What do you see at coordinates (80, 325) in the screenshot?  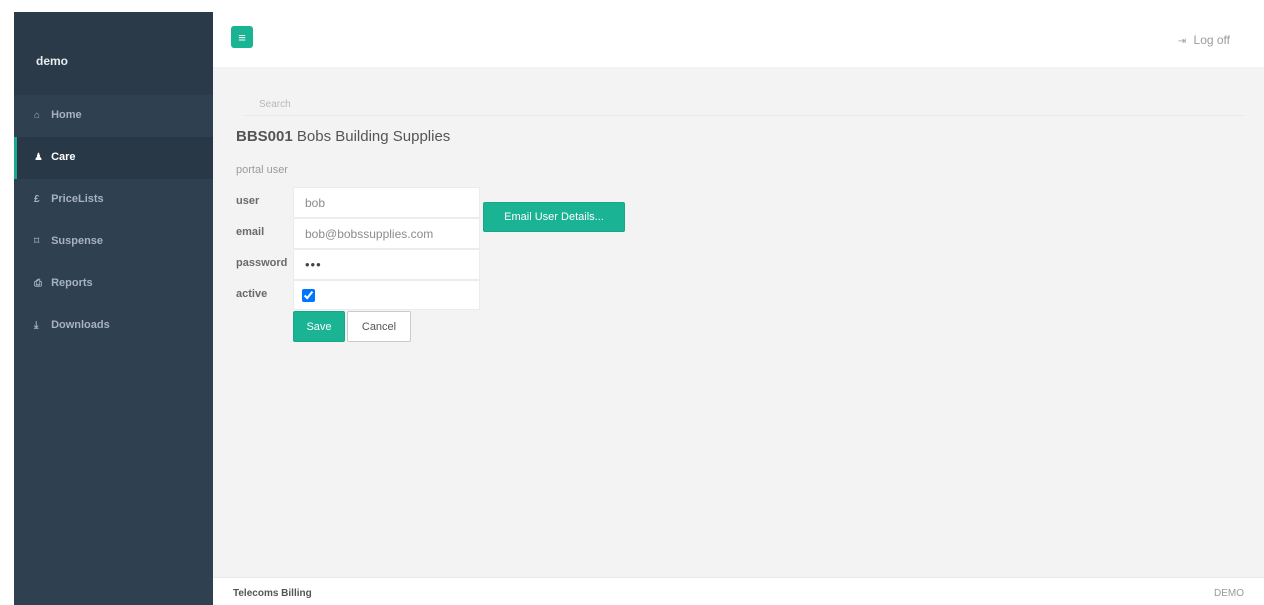 I see `sidebar-item-label: Downloads` at bounding box center [80, 325].